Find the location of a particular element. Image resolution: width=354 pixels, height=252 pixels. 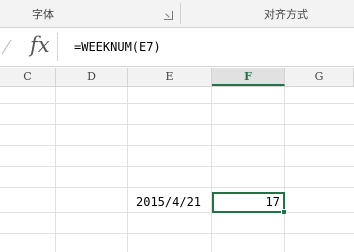

font-dialog-launcher-icon is located at coordinates (168, 15).